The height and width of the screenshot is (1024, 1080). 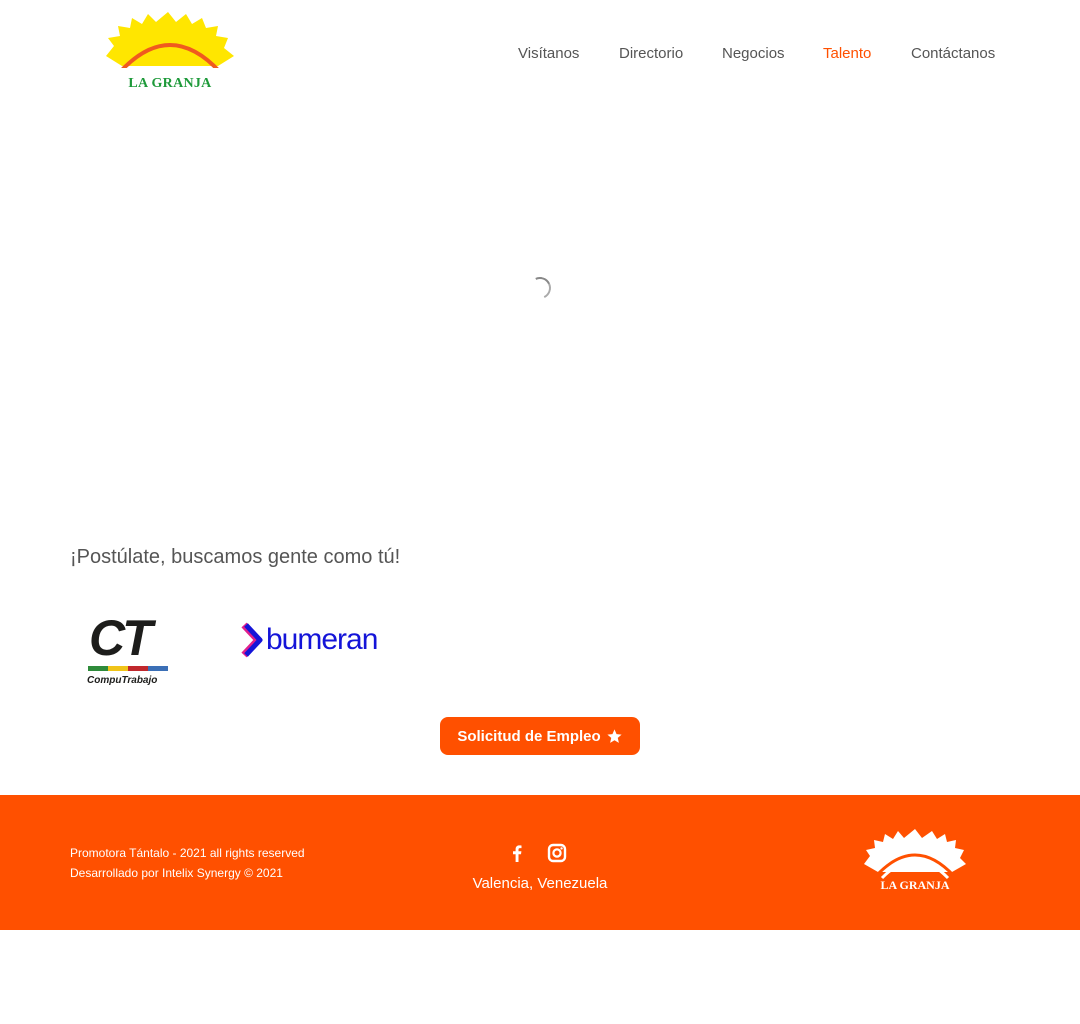 I want to click on computrabajo-name: CompuTrabajo, so click(x=122, y=680).